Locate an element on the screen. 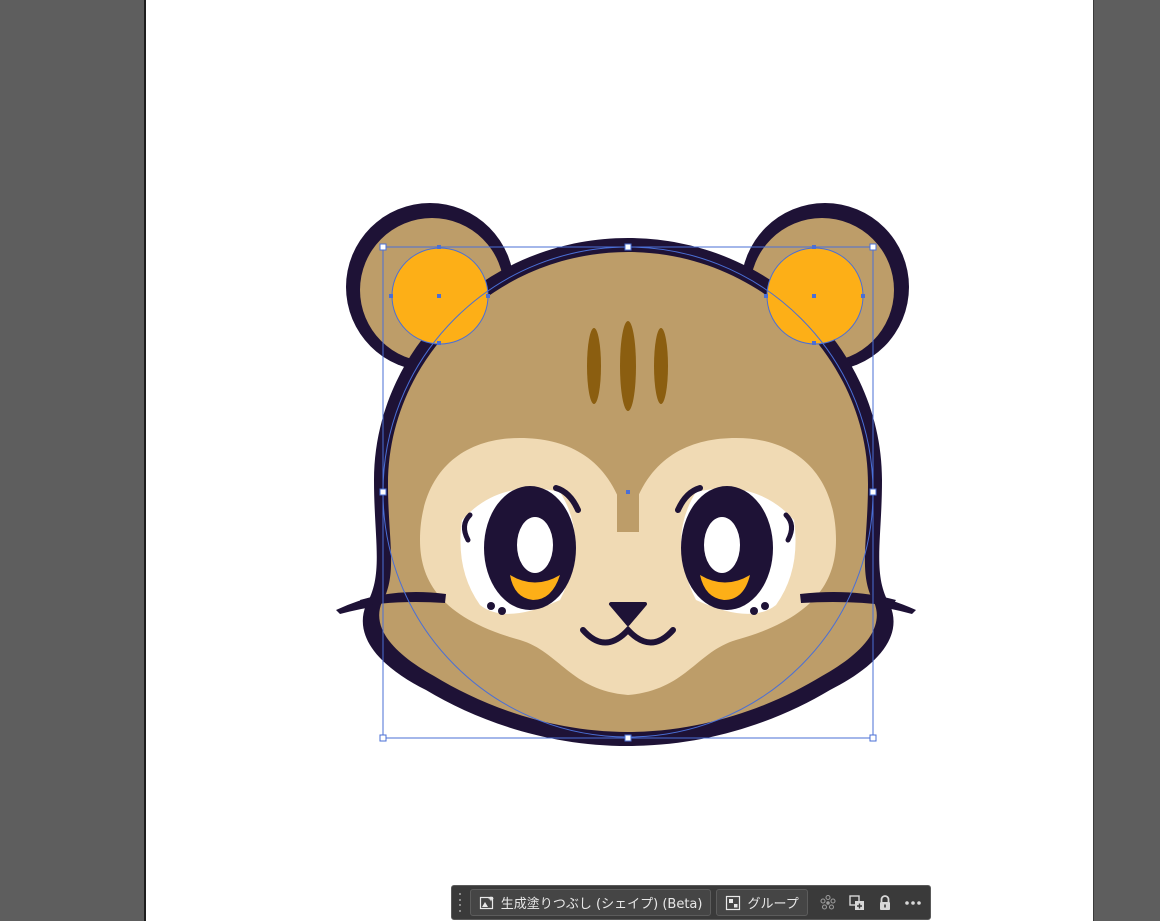  recolor-button is located at coordinates (828, 902).